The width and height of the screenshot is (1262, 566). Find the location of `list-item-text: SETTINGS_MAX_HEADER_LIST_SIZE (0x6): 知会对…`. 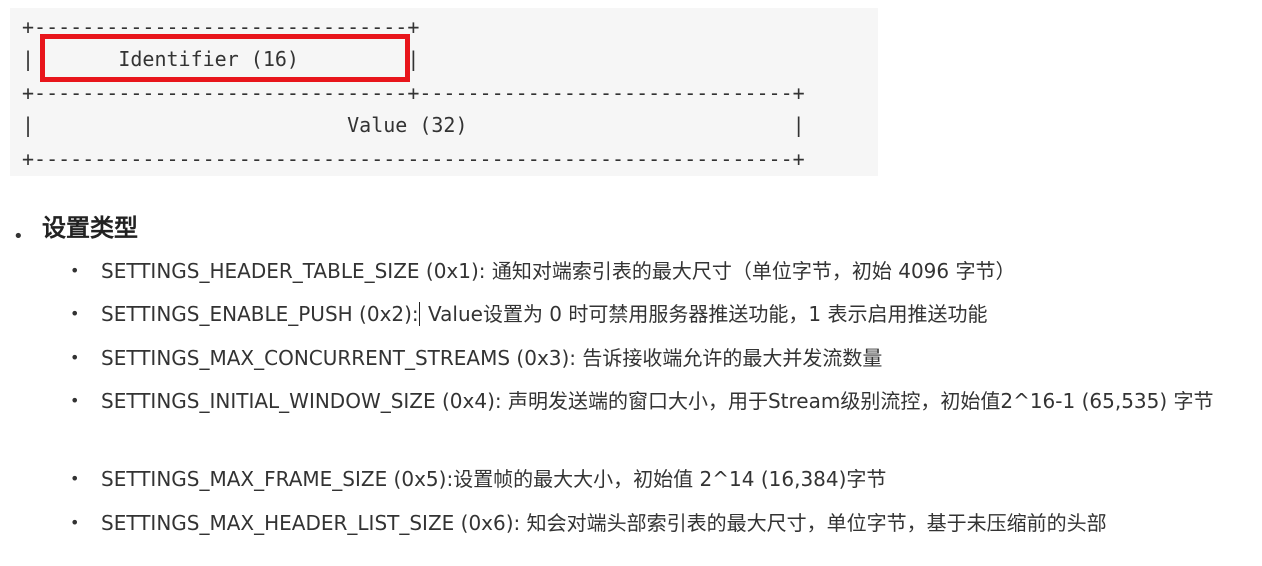

list-item-text: SETTINGS_MAX_HEADER_LIST_SIZE (0x6): 知会对… is located at coordinates (604, 523).